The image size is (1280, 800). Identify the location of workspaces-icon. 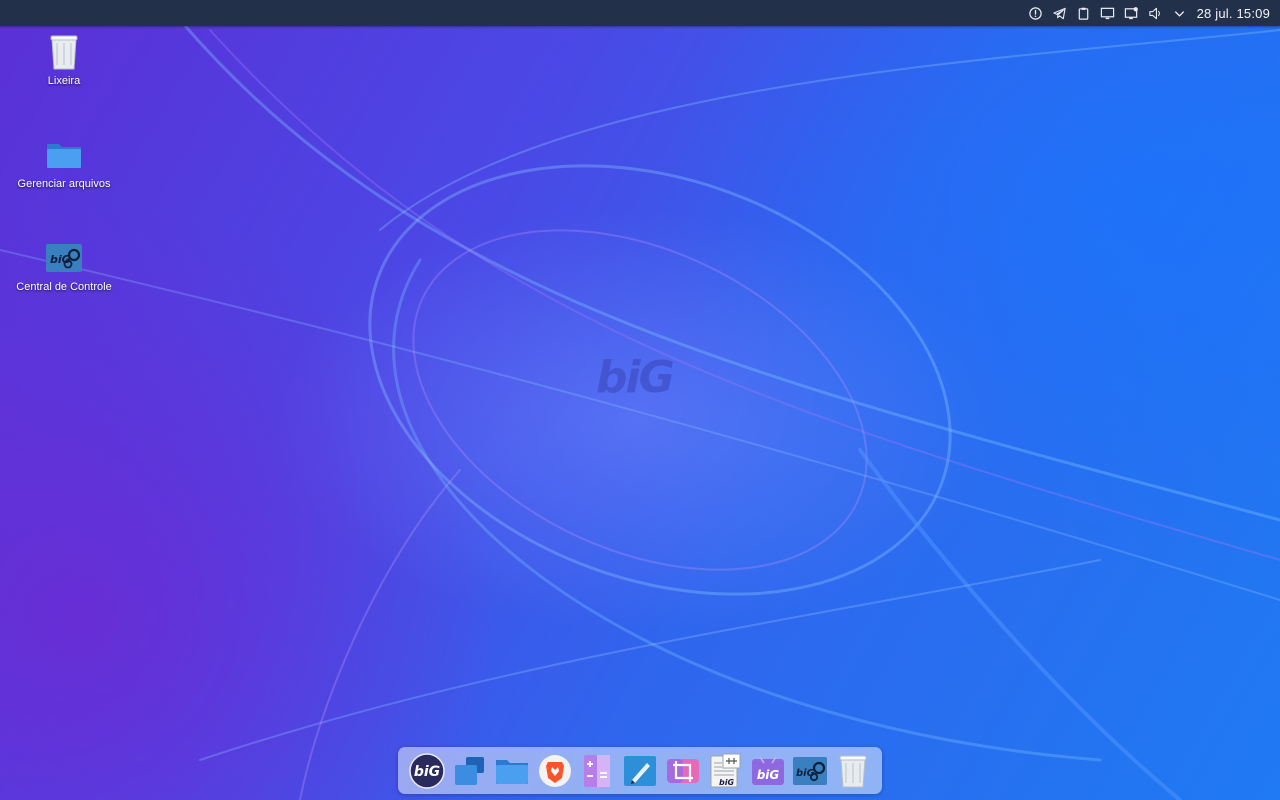
(469, 770).